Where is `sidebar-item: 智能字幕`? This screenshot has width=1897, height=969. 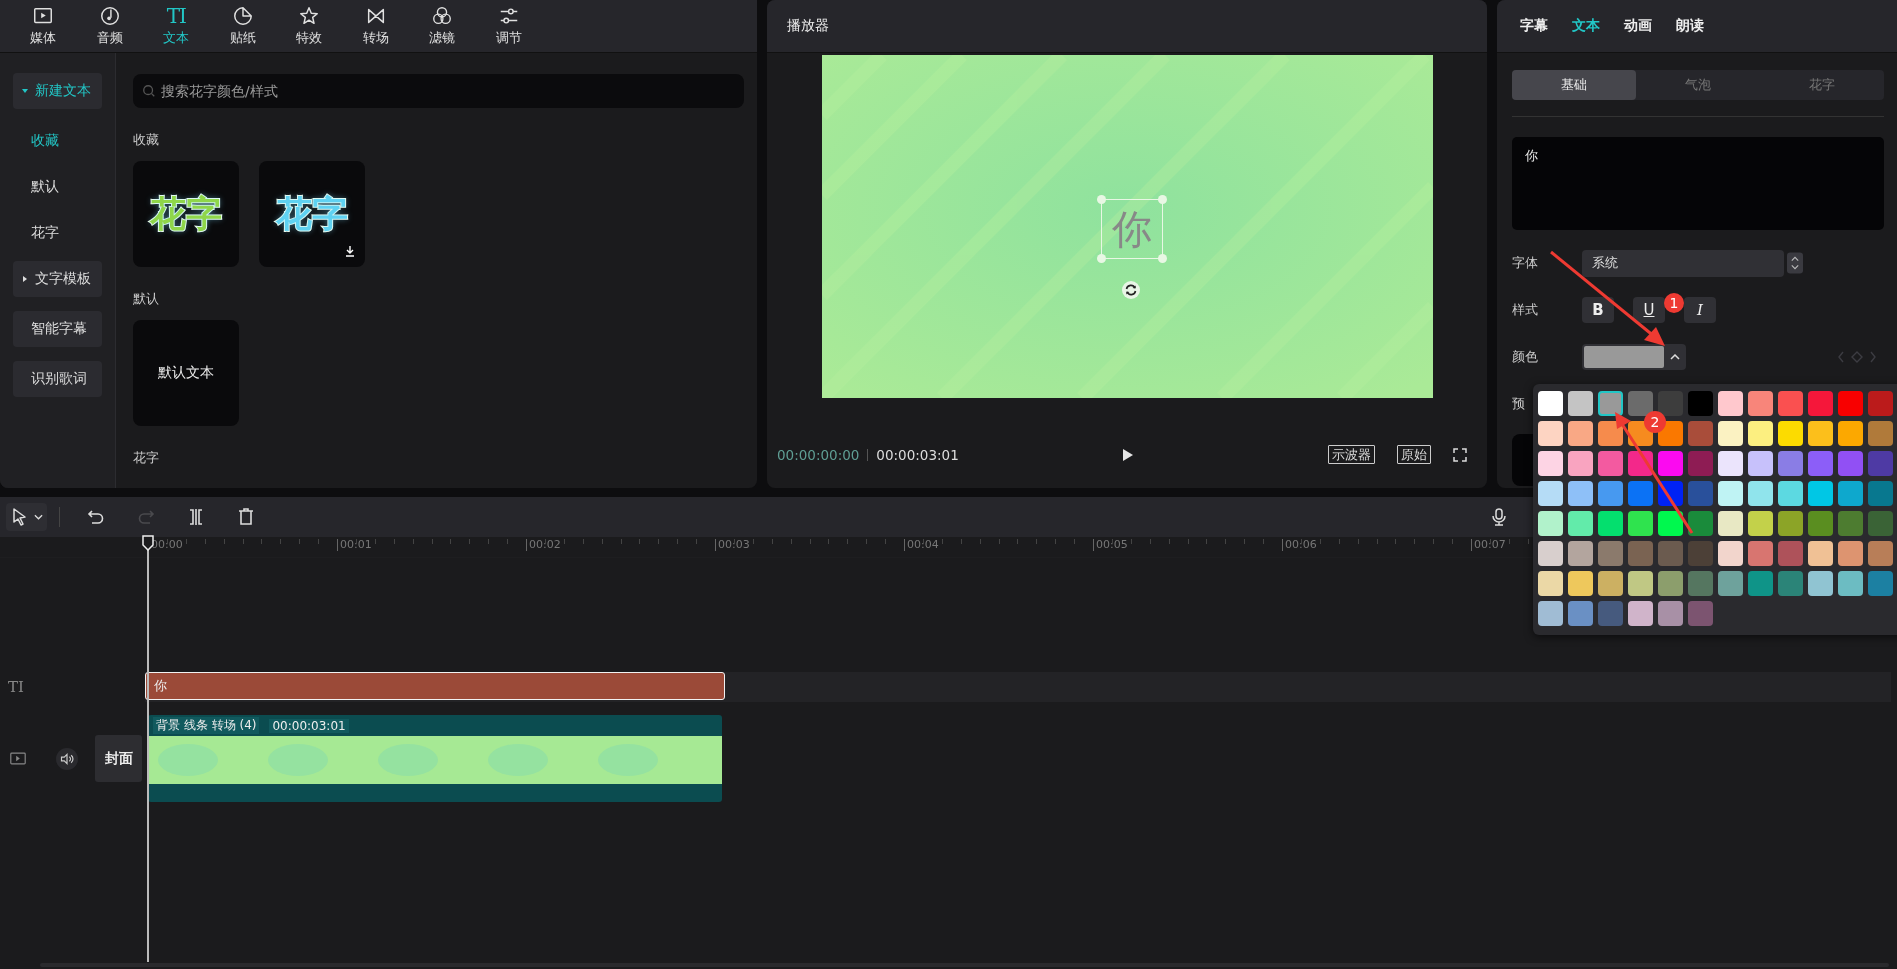
sidebar-item: 智能字幕 is located at coordinates (57, 329).